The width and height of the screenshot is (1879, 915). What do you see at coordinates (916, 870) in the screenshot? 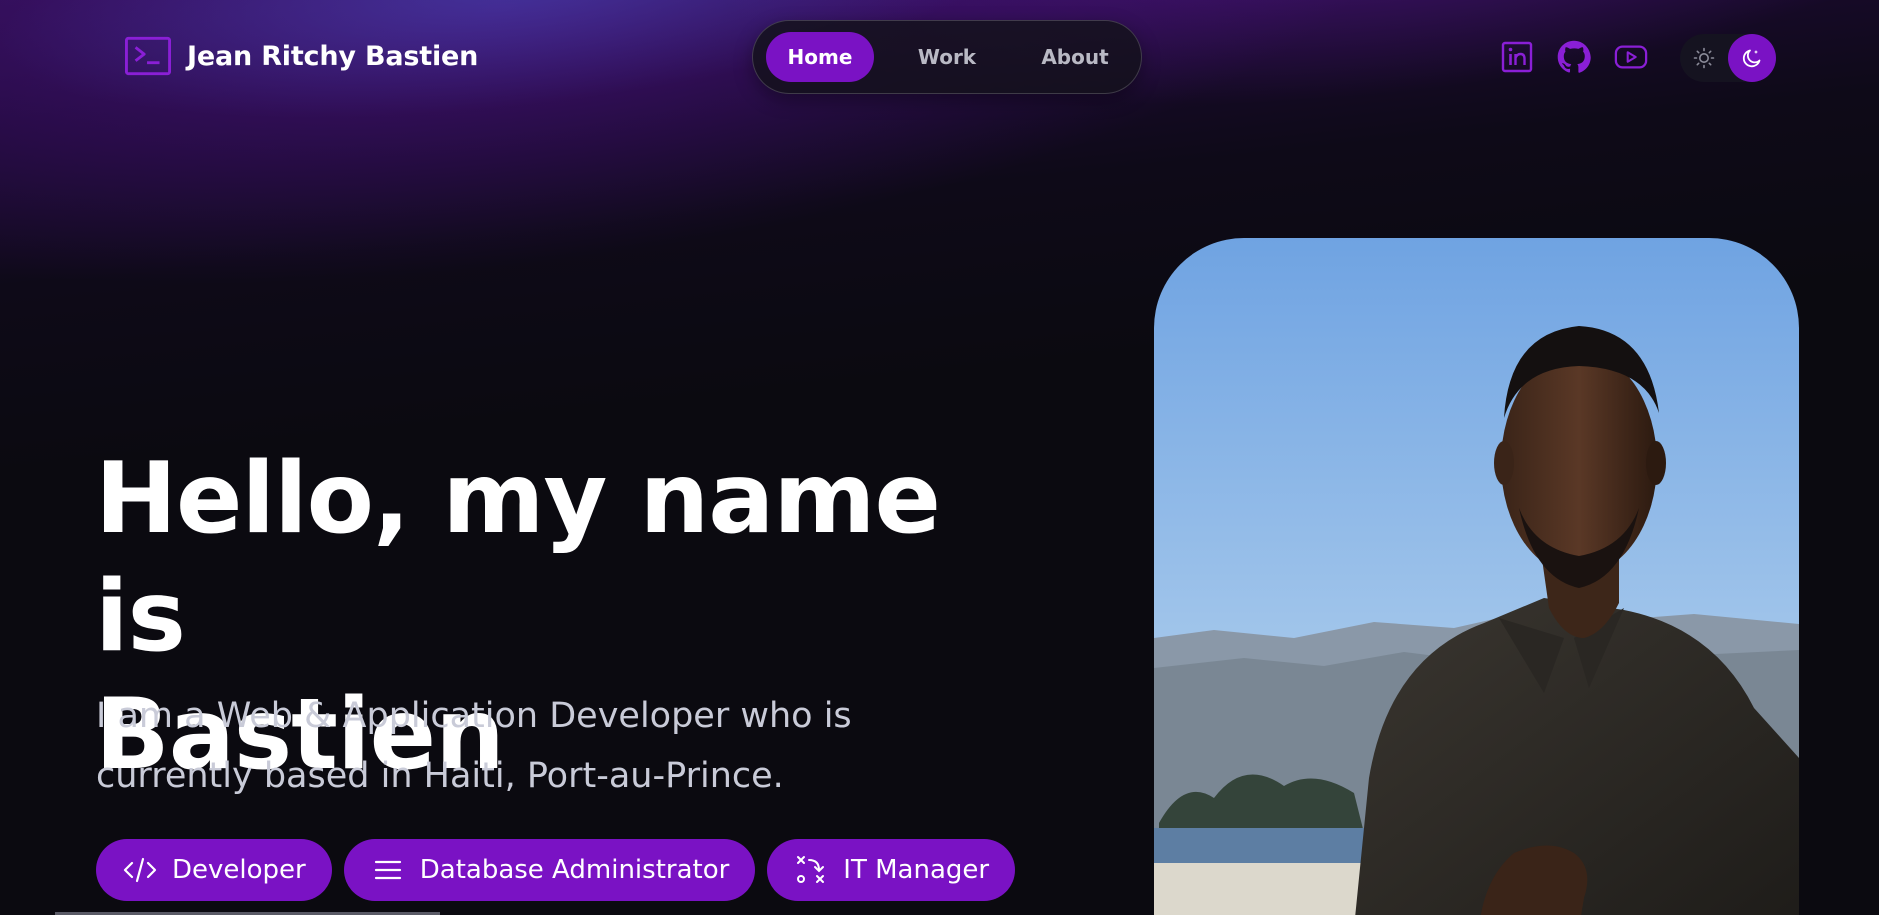
I see `role-it-manager-label: IT Manager` at bounding box center [916, 870].